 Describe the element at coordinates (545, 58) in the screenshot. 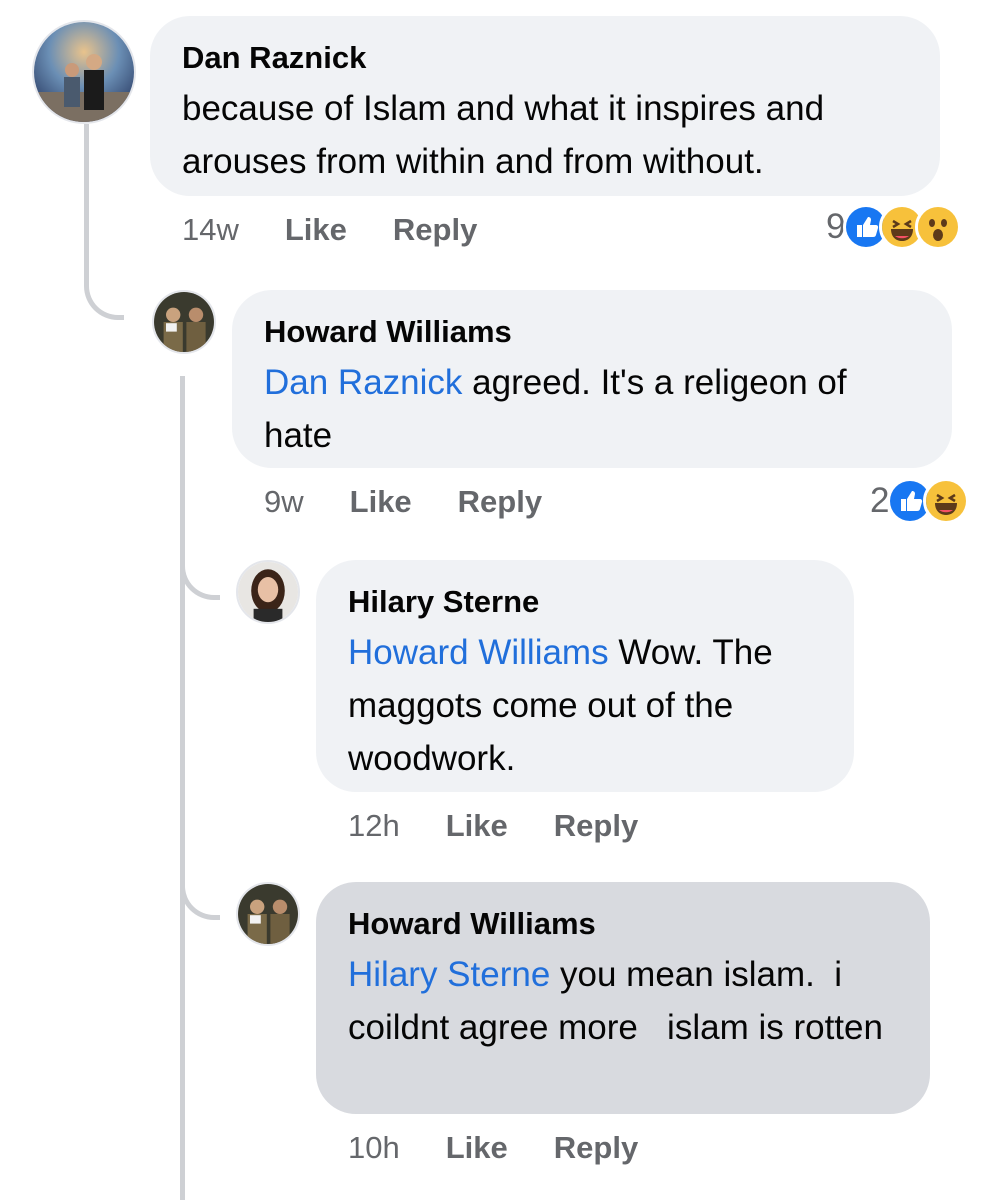

I see `comment-author: Dan Raznick` at that location.